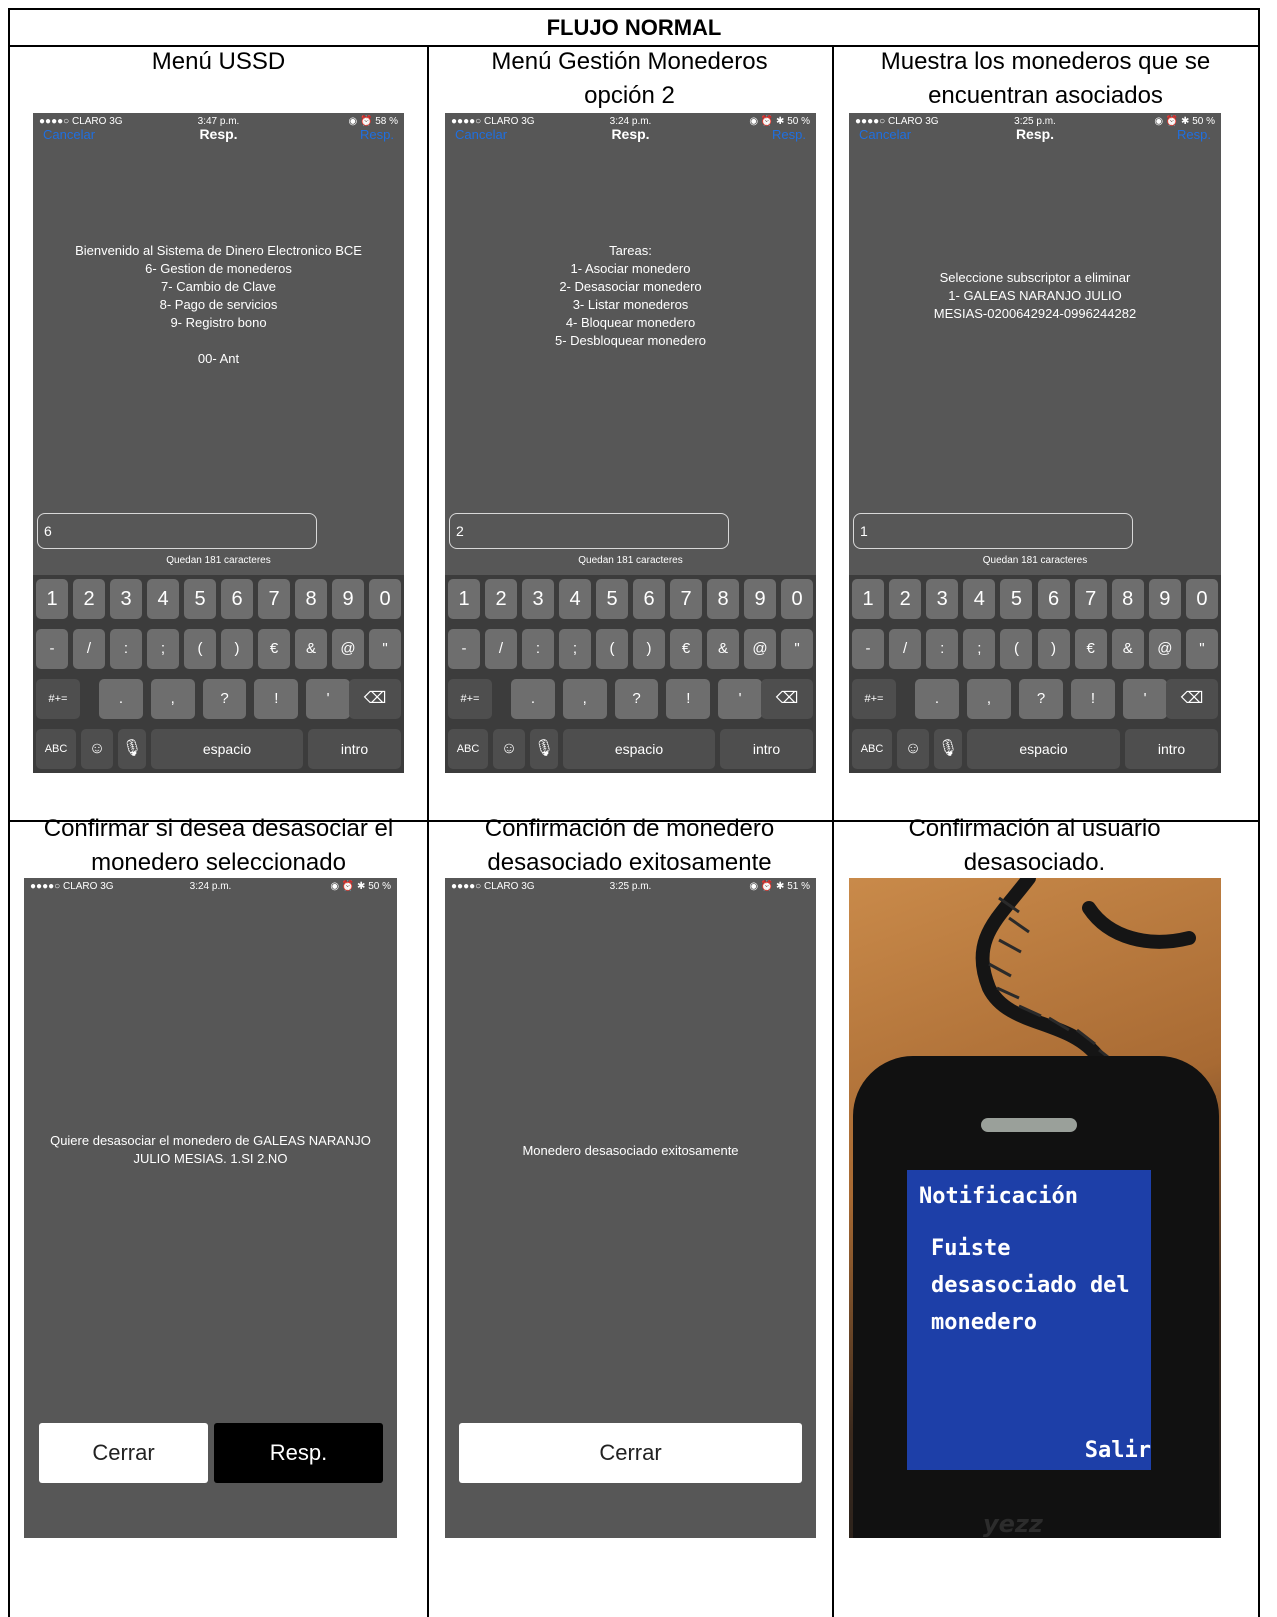 The image size is (1277, 1617). Describe the element at coordinates (993, 531) in the screenshot. I see `reply-input: 1` at that location.